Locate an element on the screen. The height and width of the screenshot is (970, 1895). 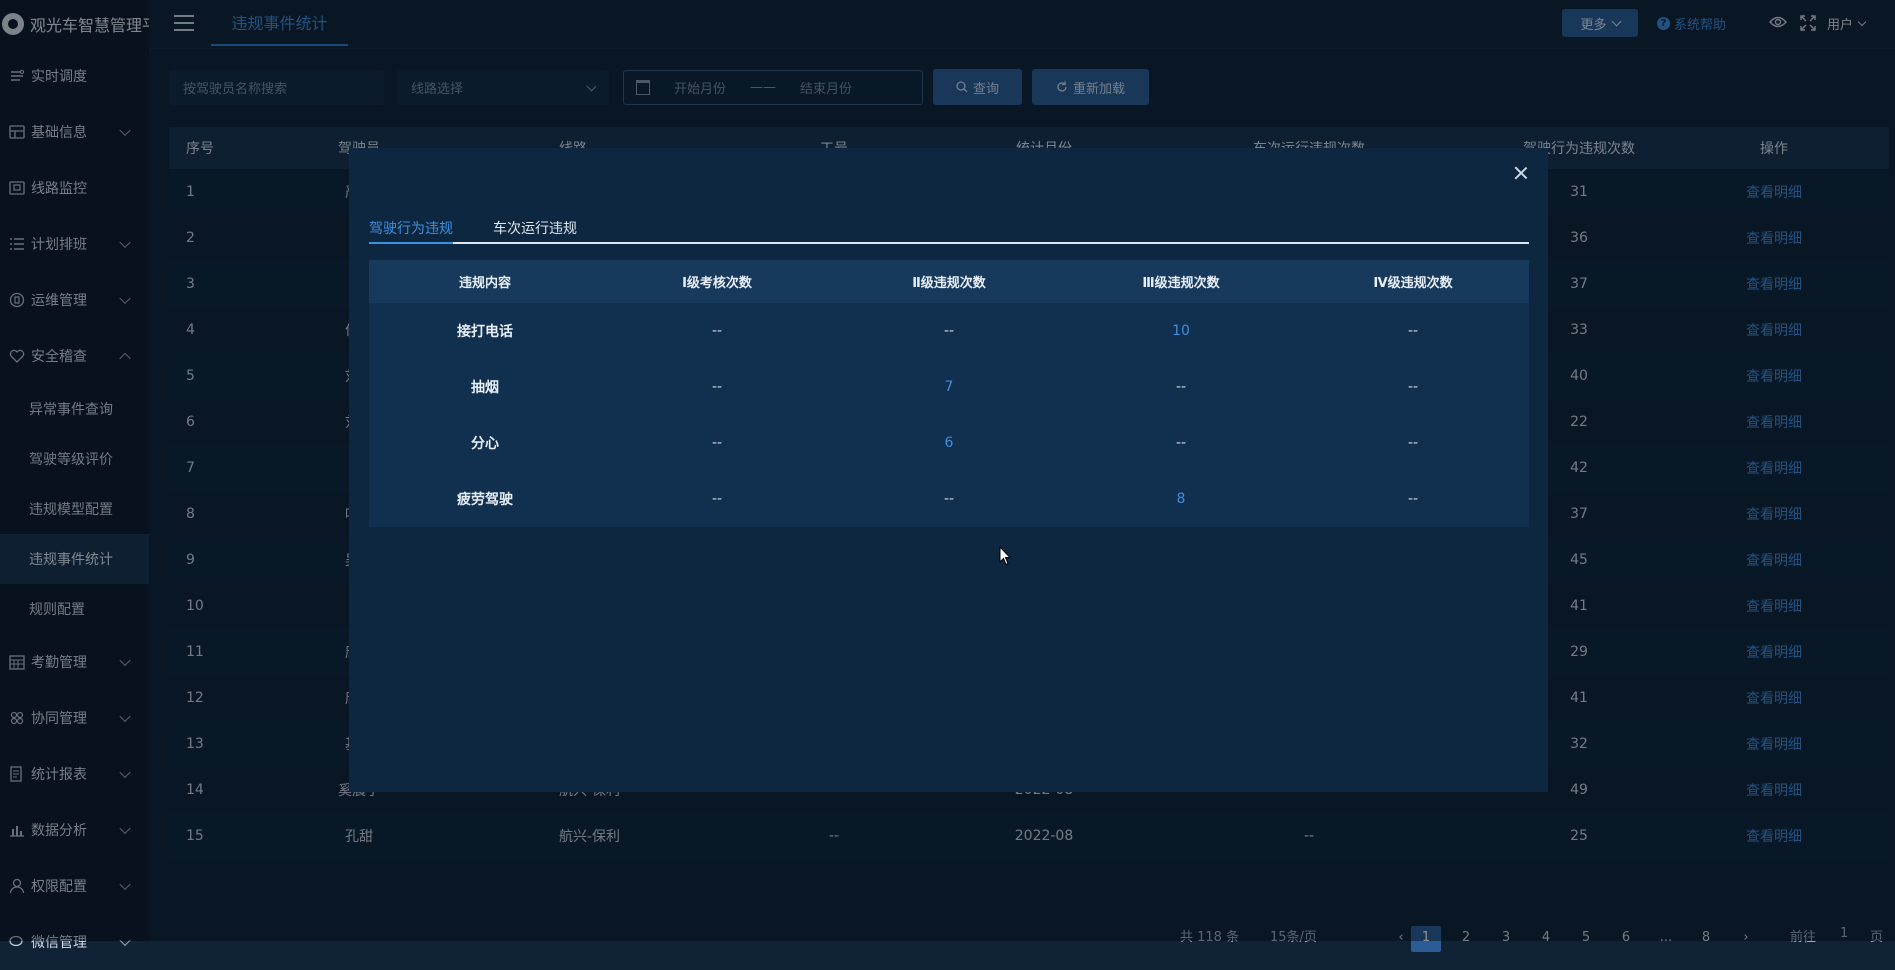
mouse-cursor-icon is located at coordinates (1005, 557).